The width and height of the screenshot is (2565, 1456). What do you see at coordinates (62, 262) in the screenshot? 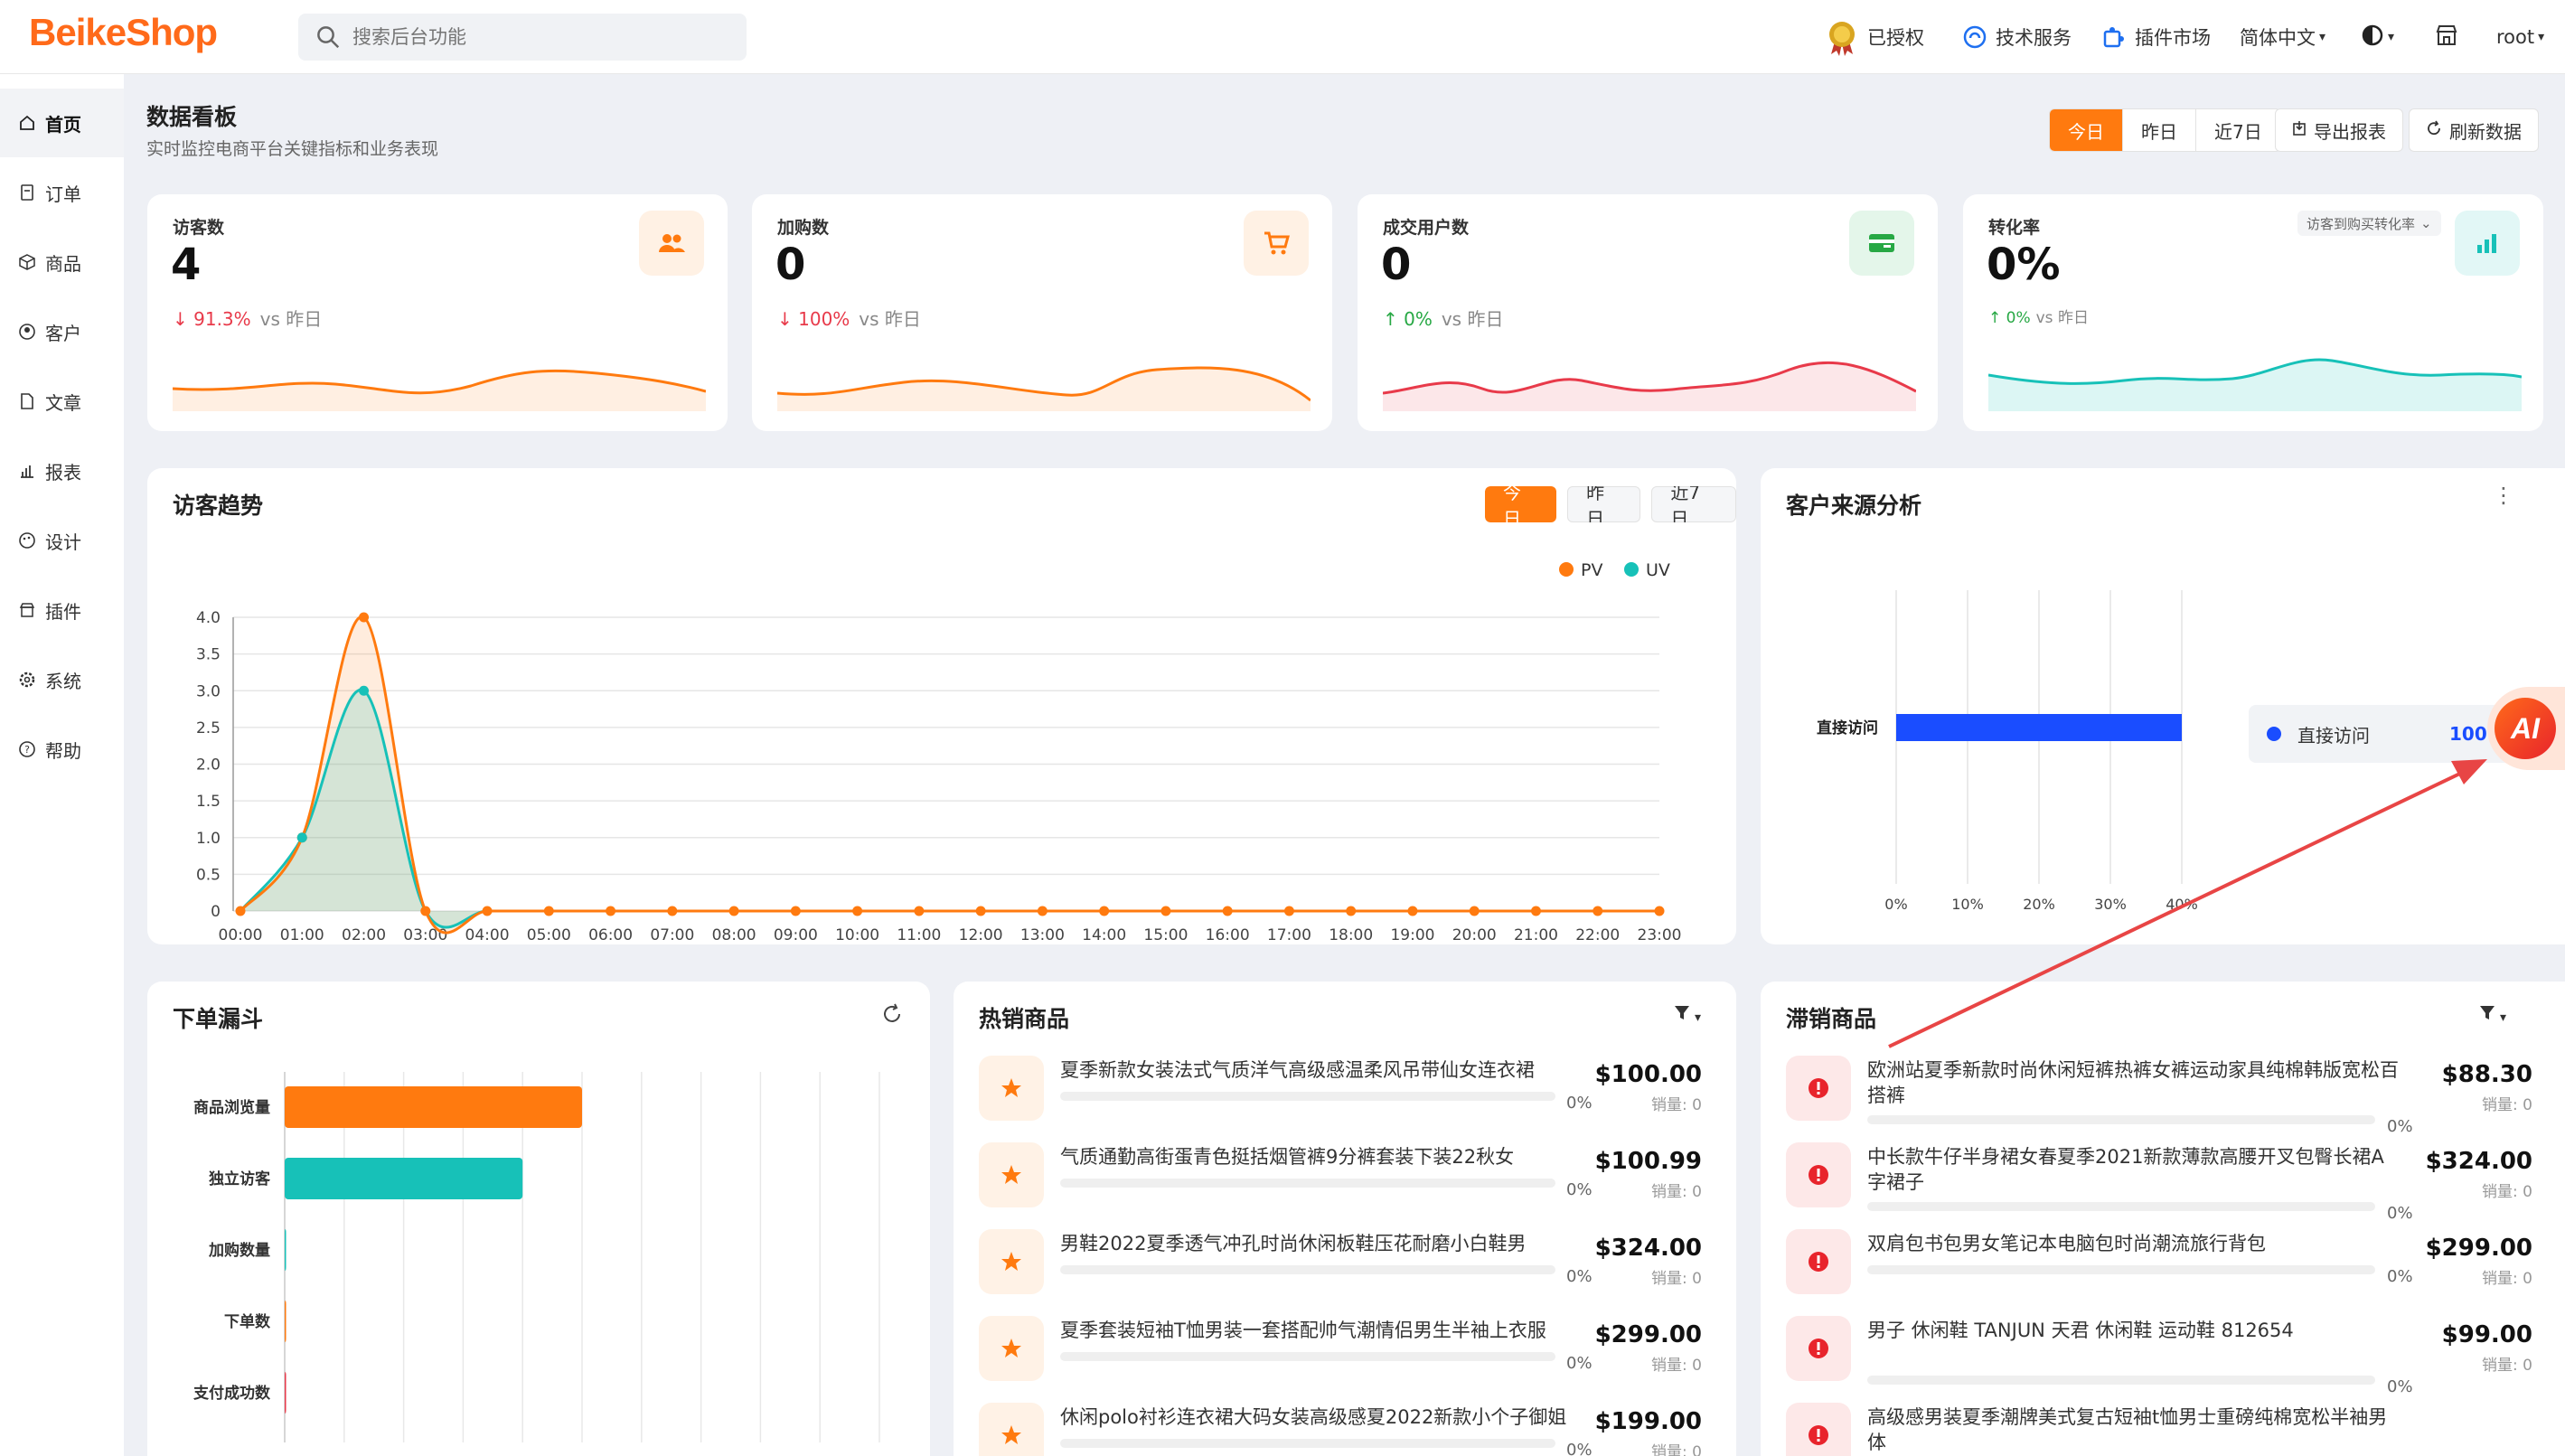
I see `sidebar-item-products: 商品` at bounding box center [62, 262].